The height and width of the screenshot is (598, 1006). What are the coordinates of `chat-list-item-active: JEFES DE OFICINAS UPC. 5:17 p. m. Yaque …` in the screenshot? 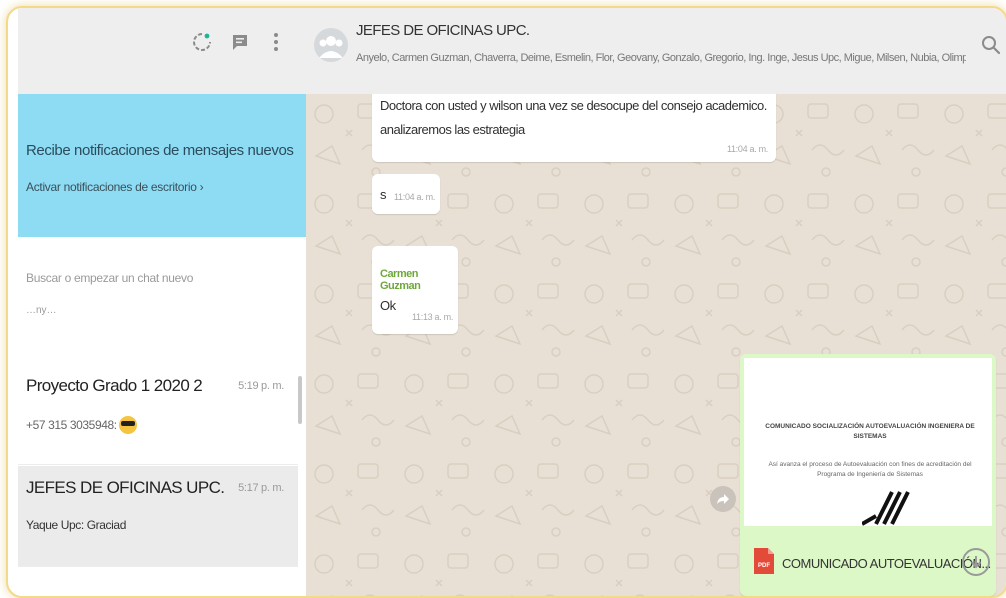 It's located at (158, 516).